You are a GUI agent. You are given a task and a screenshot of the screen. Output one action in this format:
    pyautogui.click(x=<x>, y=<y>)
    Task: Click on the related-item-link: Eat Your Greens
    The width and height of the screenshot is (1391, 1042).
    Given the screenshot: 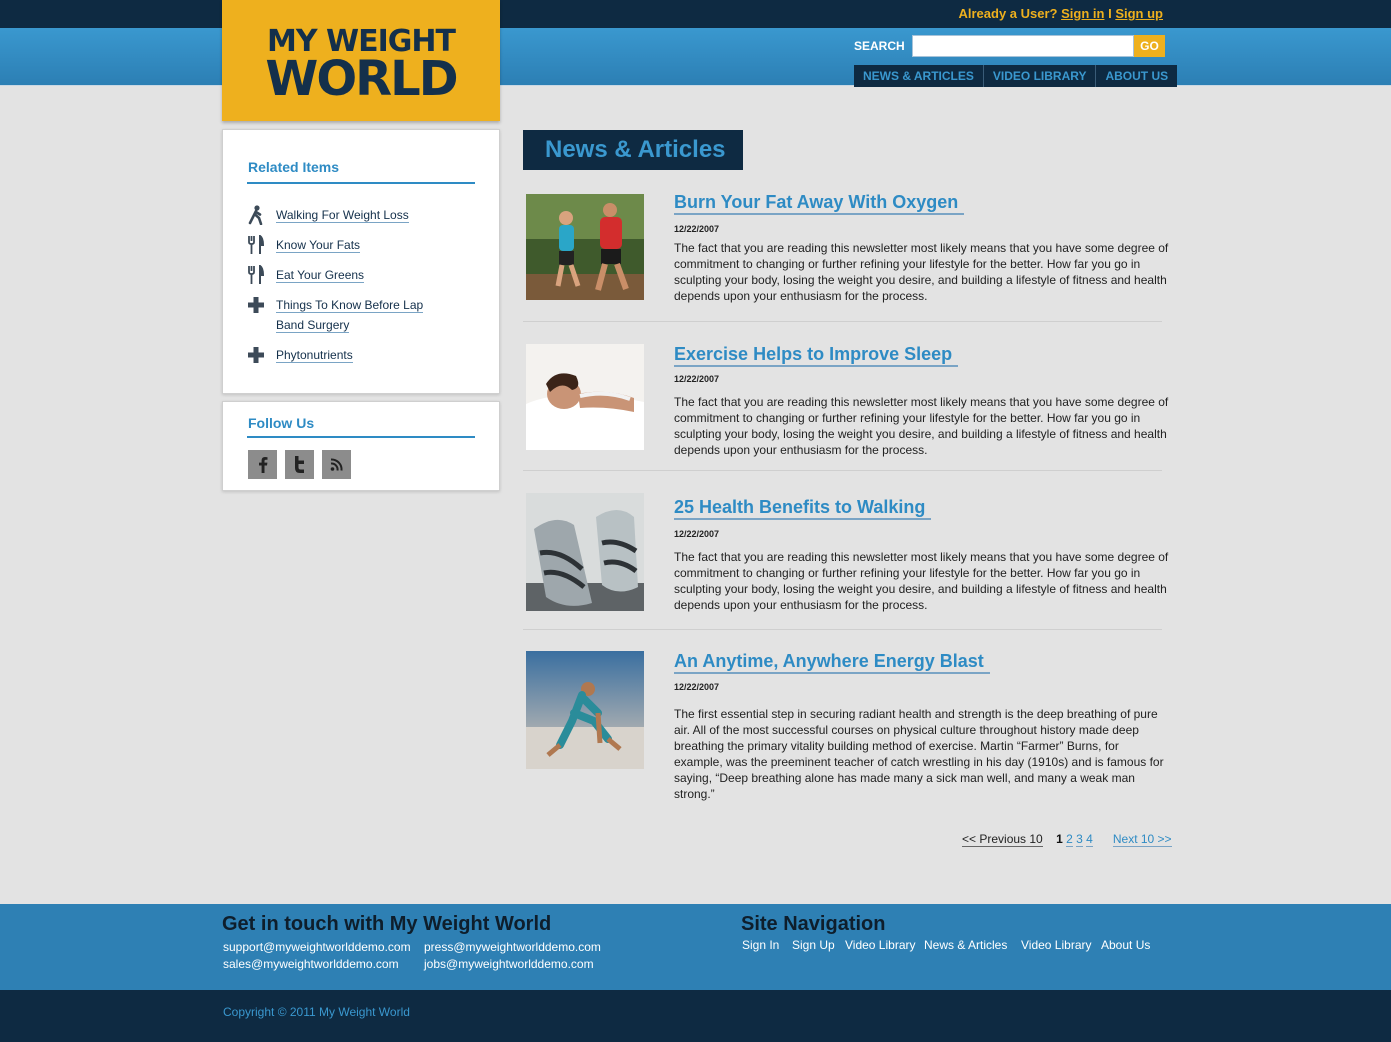 What is the action you would take?
    pyautogui.click(x=320, y=275)
    